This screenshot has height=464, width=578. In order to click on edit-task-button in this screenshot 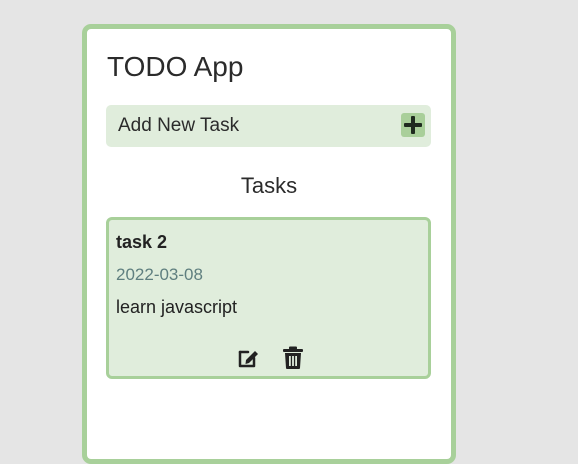, I will do `click(248, 358)`.